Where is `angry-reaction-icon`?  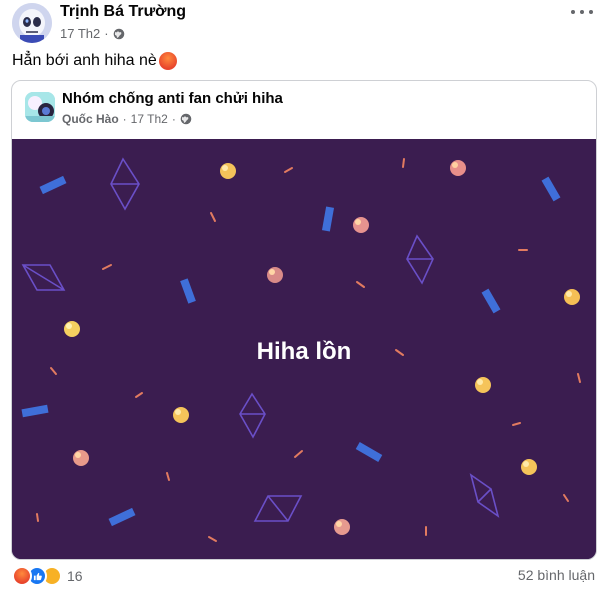
angry-reaction-icon is located at coordinates (22, 576).